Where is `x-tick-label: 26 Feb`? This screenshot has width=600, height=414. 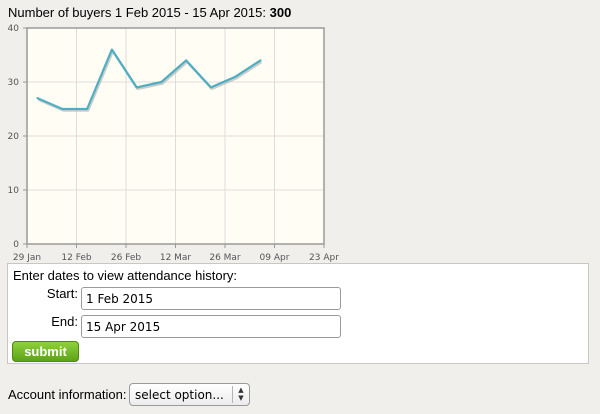
x-tick-label: 26 Feb is located at coordinates (126, 258).